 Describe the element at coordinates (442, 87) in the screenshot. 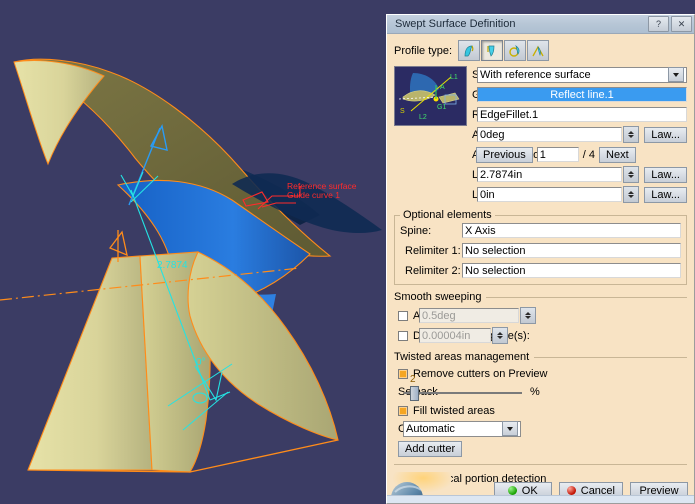

I see `svg-text: A` at that location.